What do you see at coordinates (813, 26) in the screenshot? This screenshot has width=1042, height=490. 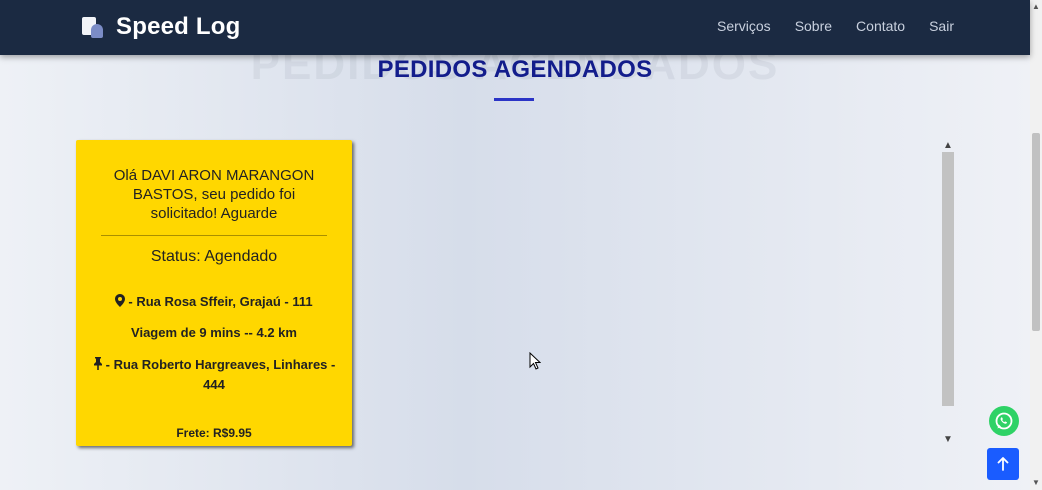 I see `nav-link-sobre: Sobre` at bounding box center [813, 26].